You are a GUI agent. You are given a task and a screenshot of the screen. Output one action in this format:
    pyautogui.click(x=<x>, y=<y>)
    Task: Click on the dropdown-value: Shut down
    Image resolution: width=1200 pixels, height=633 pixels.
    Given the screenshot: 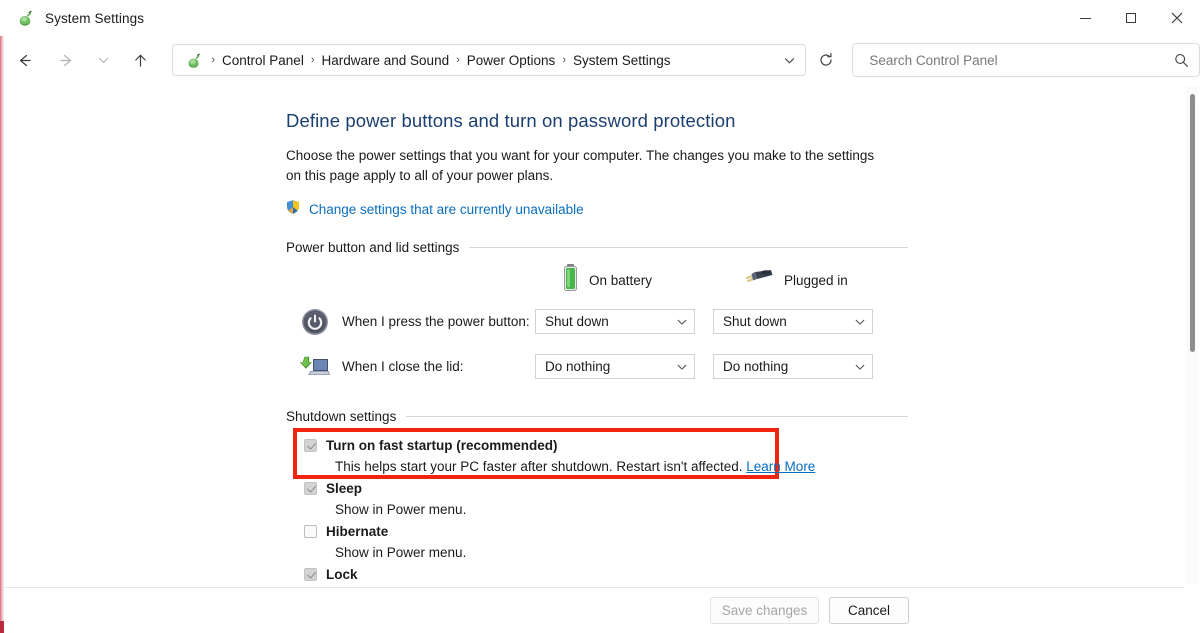 What is the action you would take?
    pyautogui.click(x=755, y=321)
    